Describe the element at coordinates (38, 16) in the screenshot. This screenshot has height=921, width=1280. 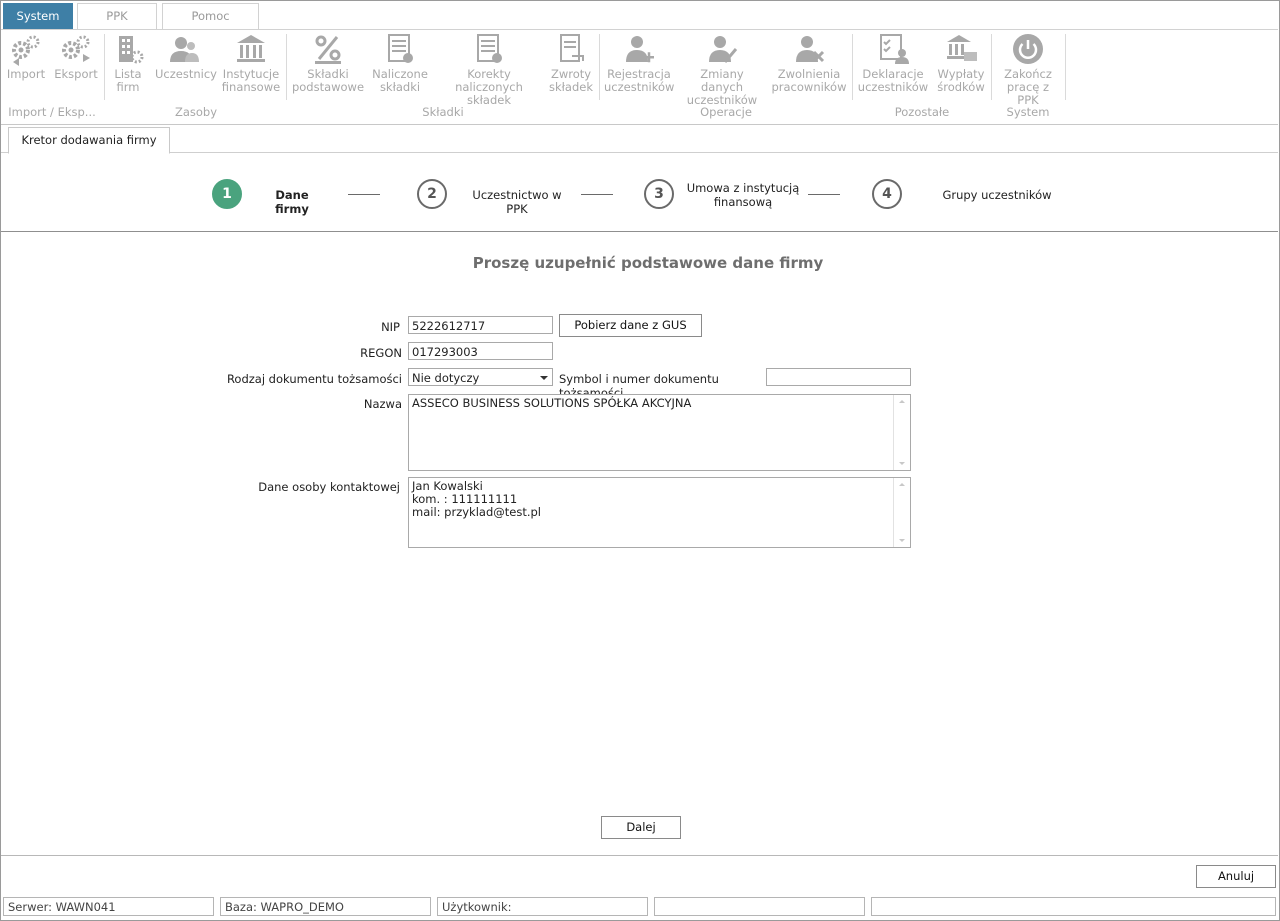
I see `tab-system: System` at that location.